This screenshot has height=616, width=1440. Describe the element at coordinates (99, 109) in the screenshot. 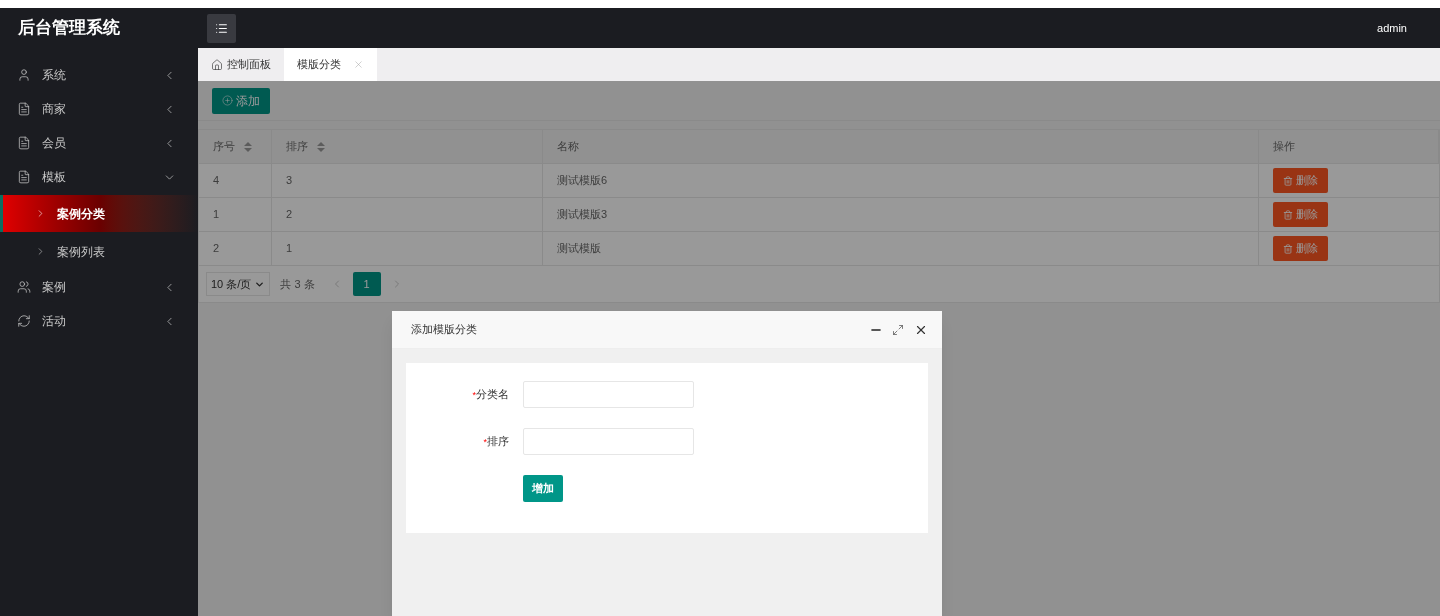

I see `sidebar-item: 商家` at that location.